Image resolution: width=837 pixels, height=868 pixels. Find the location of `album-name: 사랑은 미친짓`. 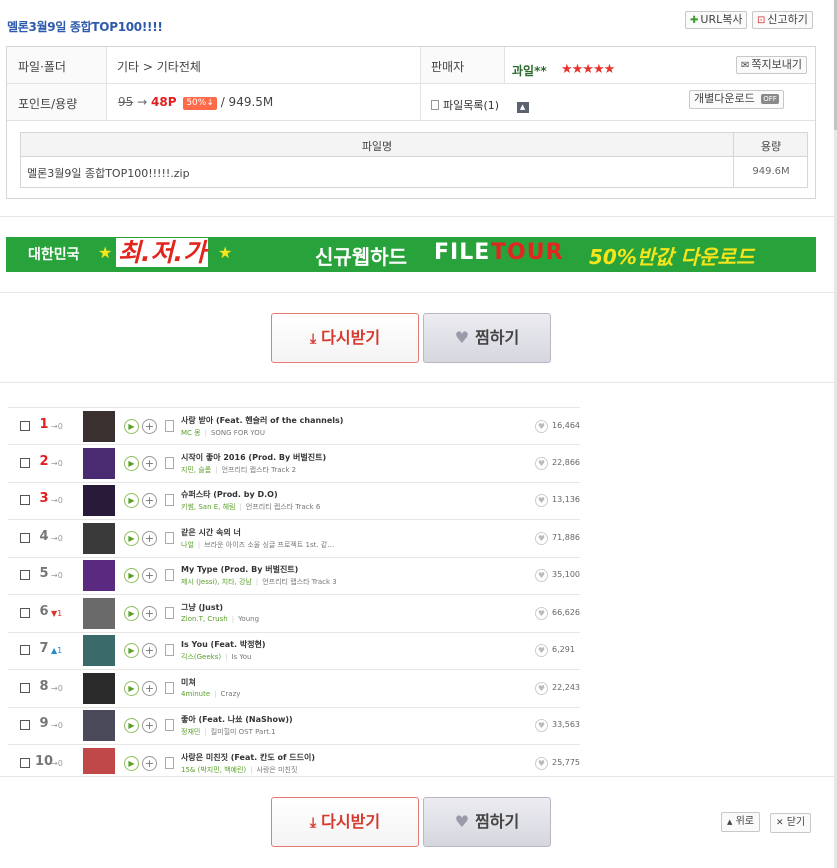

album-name: 사랑은 미친짓 is located at coordinates (277, 770).